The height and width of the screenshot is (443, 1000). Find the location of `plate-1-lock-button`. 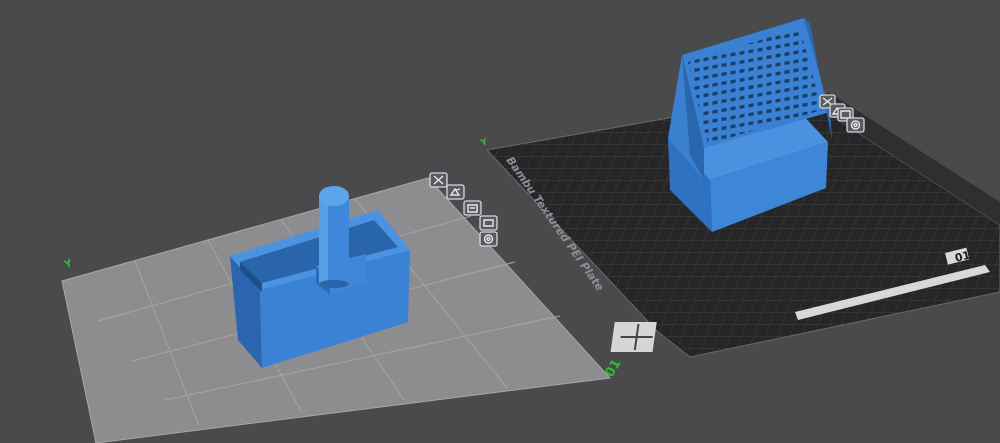

plate-1-lock-button is located at coordinates (472, 208).